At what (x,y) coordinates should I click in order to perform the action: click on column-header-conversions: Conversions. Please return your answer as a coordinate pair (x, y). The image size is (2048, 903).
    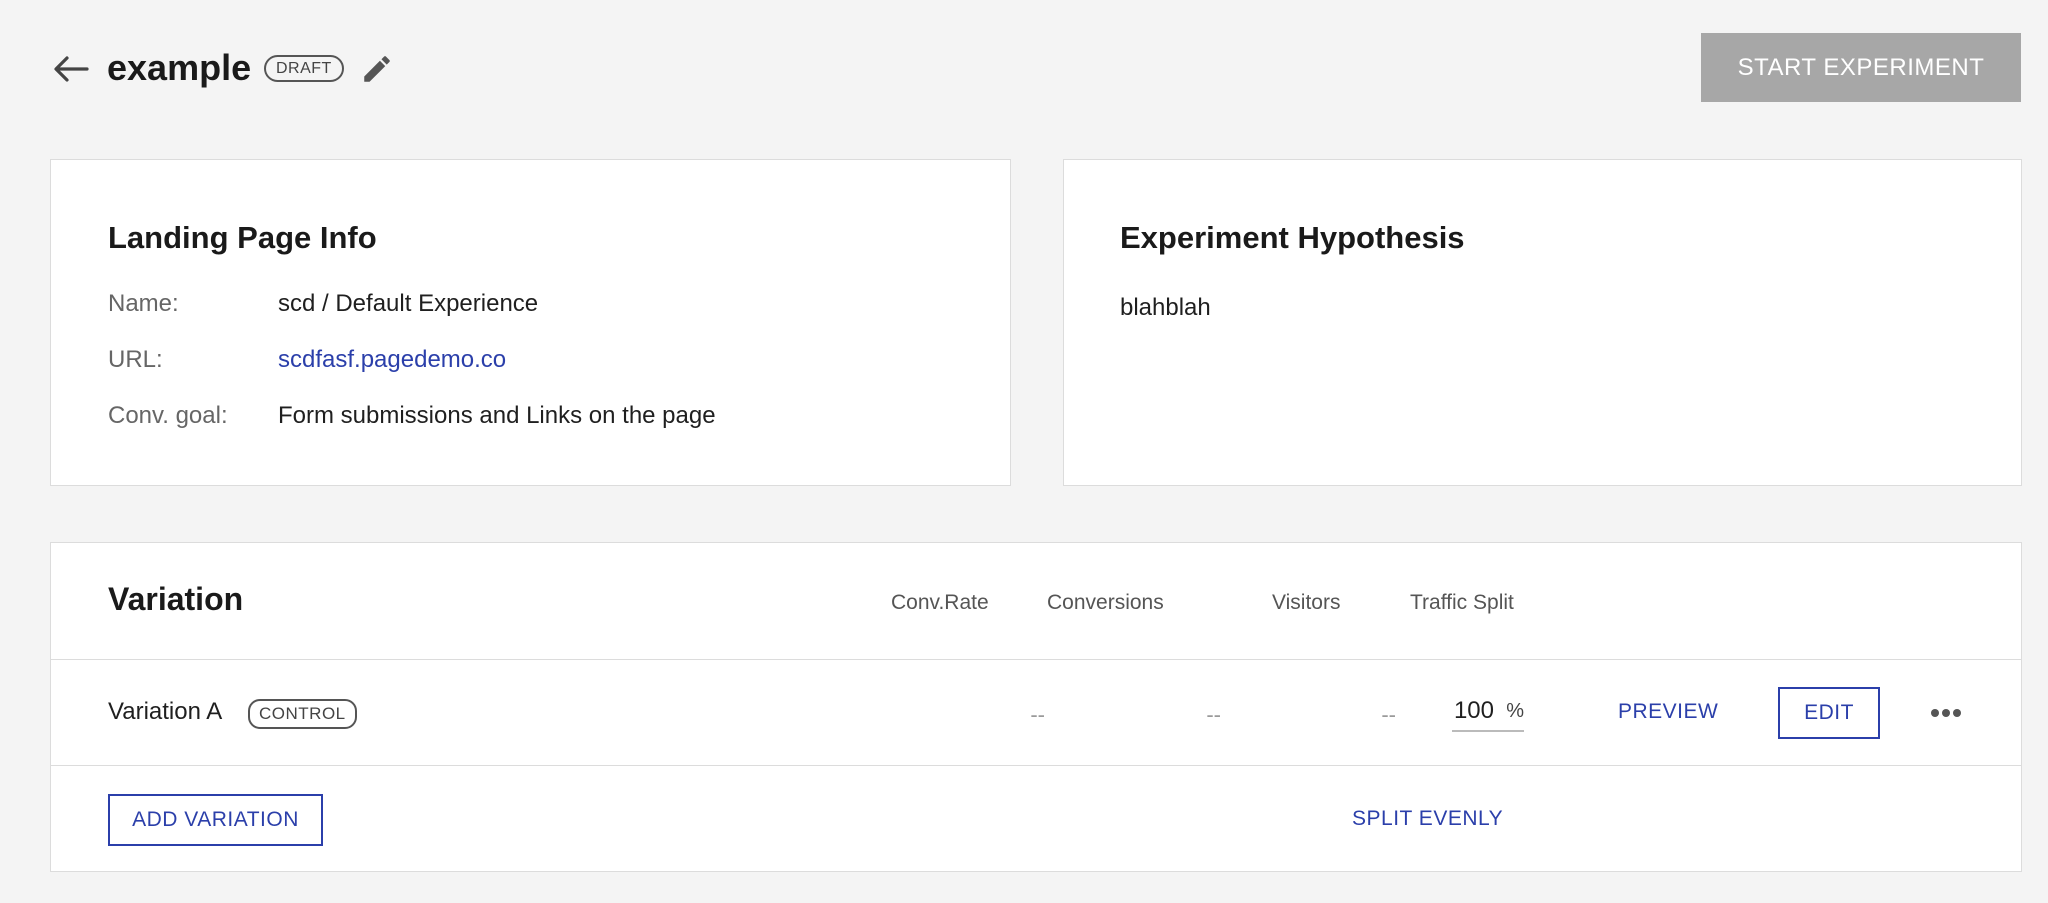
    Looking at the image, I should click on (1105, 602).